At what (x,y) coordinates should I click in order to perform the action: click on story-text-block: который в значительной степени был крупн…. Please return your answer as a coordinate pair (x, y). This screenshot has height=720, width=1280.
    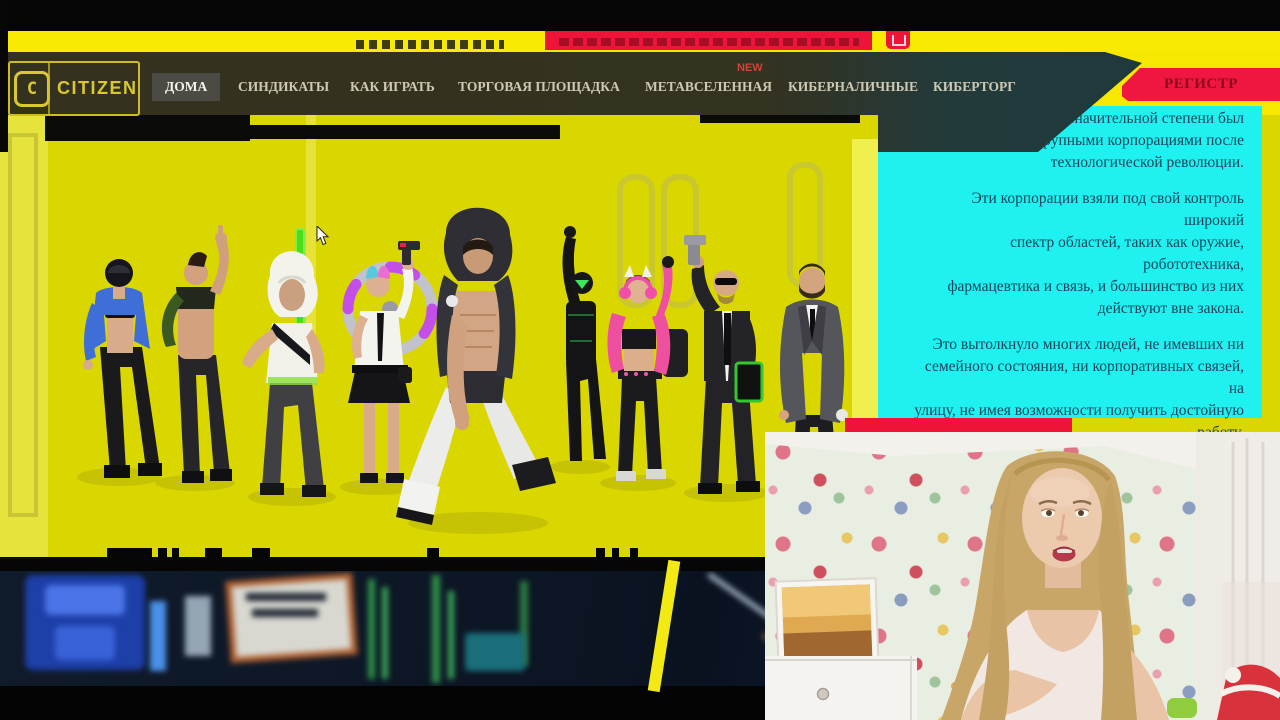
    Looking at the image, I should click on (1070, 273).